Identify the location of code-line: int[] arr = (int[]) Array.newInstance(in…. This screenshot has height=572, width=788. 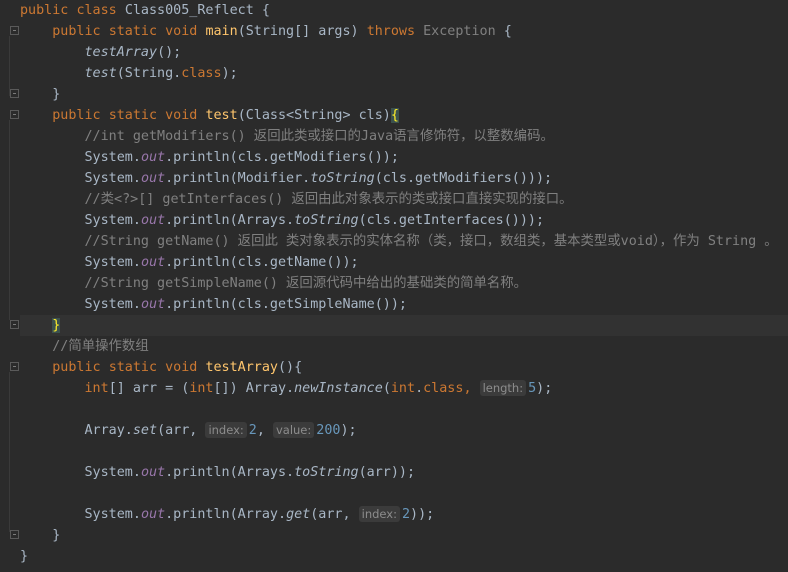
(404, 388).